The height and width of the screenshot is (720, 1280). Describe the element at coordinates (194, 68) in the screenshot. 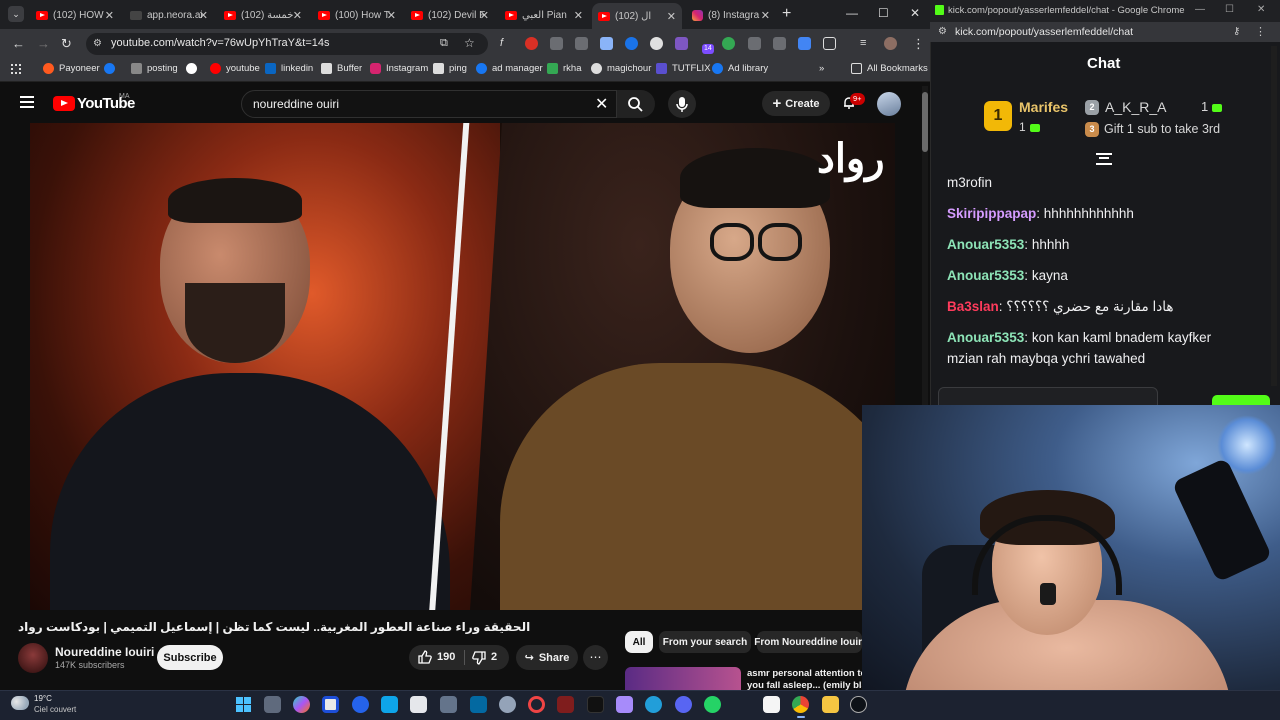

I see `bookmark-google` at that location.